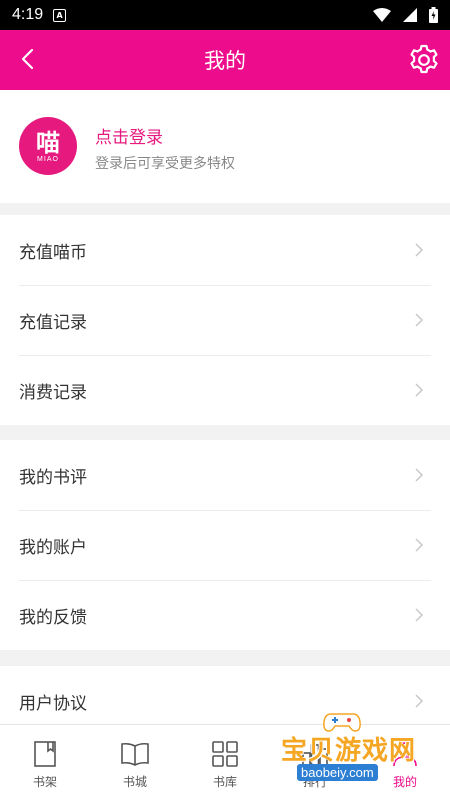  I want to click on menu-item-label: 我的账户, so click(53, 547).